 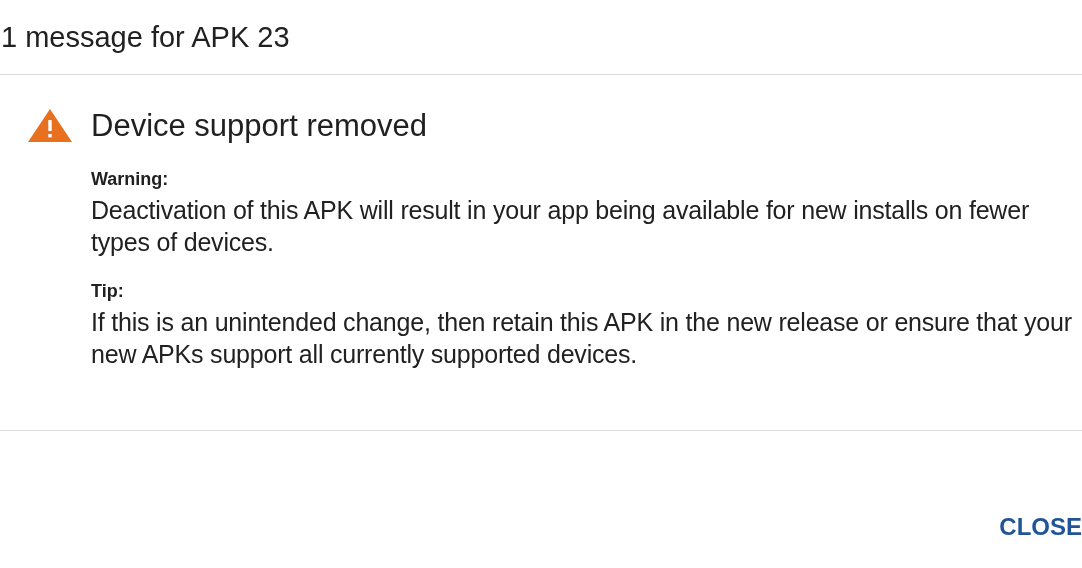 I want to click on section-text: If this is an unintended change, then retain this APK in the new release or ensure that your new APKs support all currently supported devices., so click(x=582, y=338).